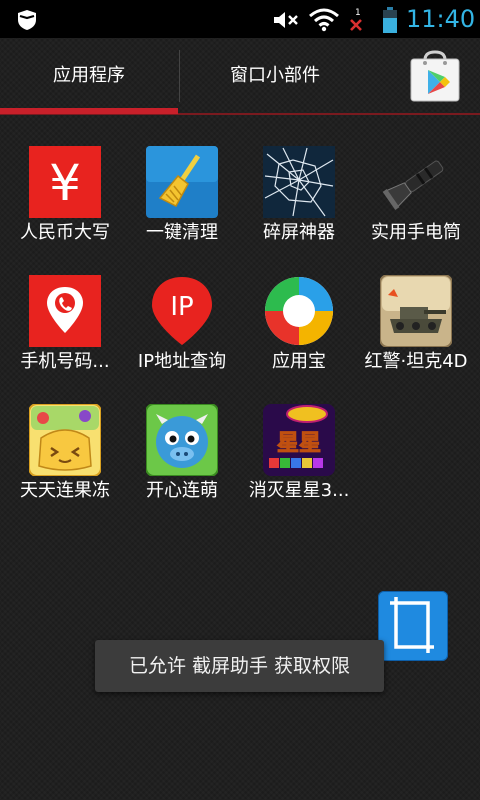 Image resolution: width=480 pixels, height=800 pixels. I want to click on ip-icon-text: IP, so click(181, 307).